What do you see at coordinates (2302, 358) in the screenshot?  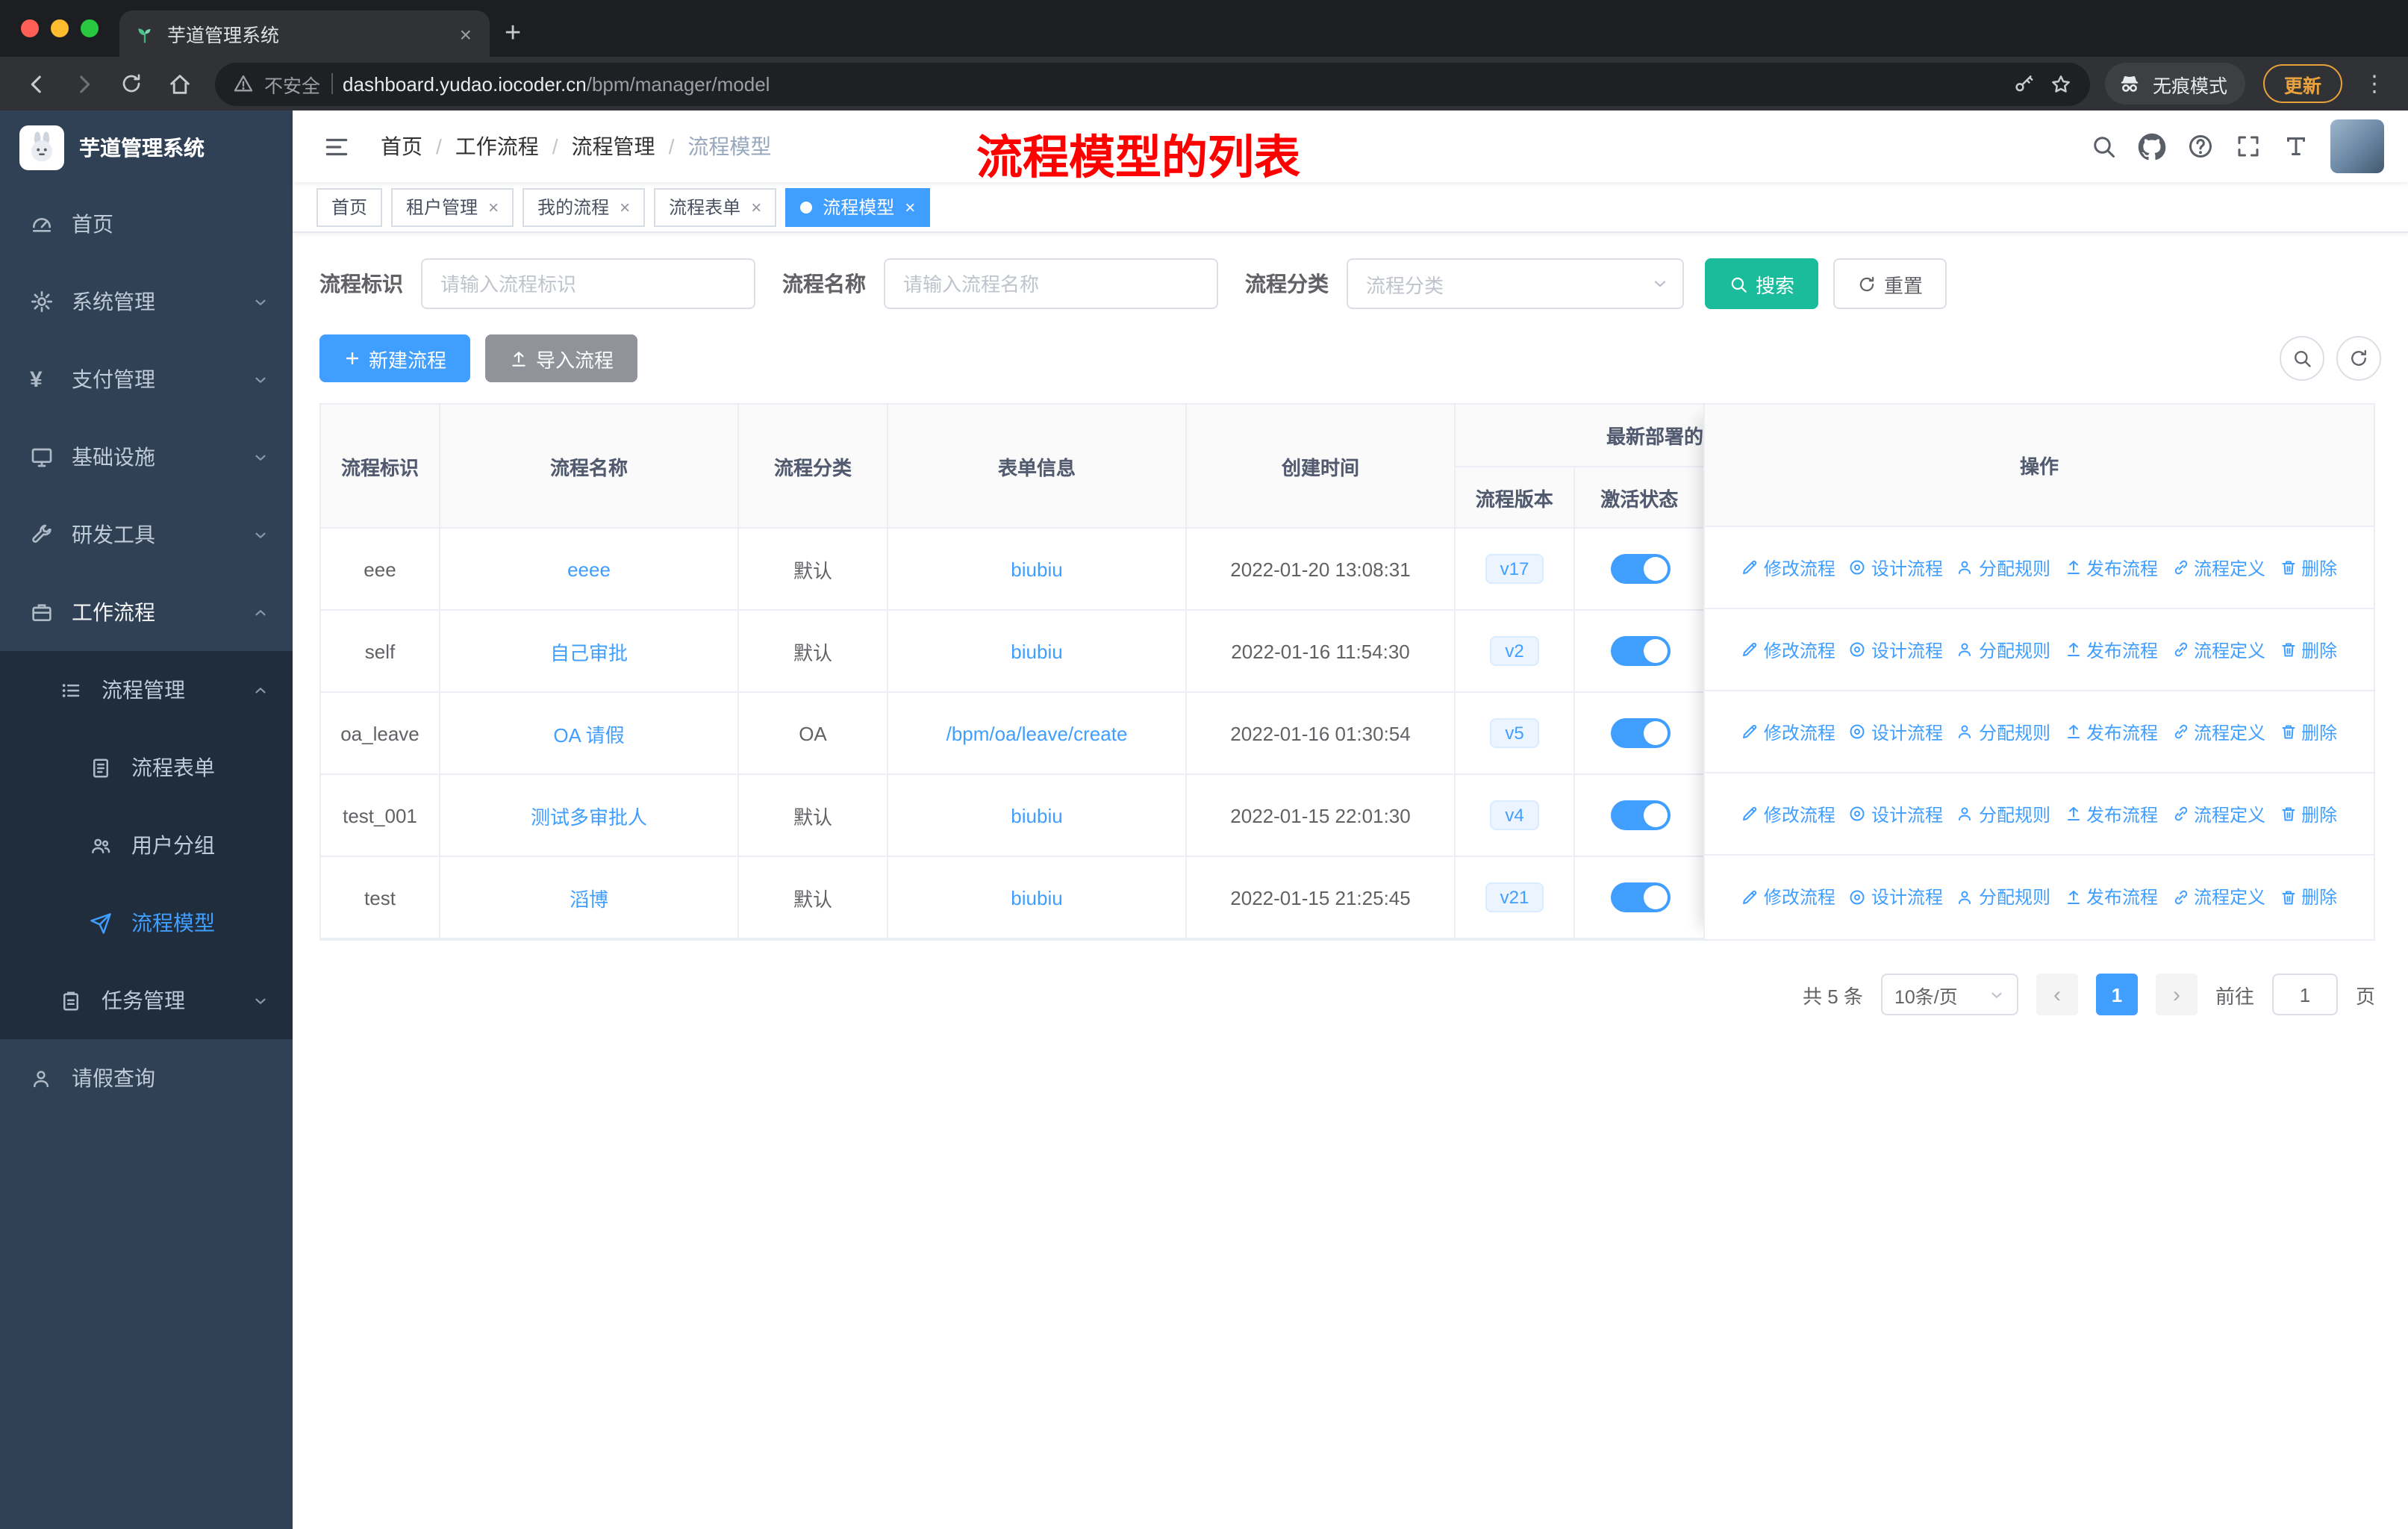 I see `toggle-search-button` at bounding box center [2302, 358].